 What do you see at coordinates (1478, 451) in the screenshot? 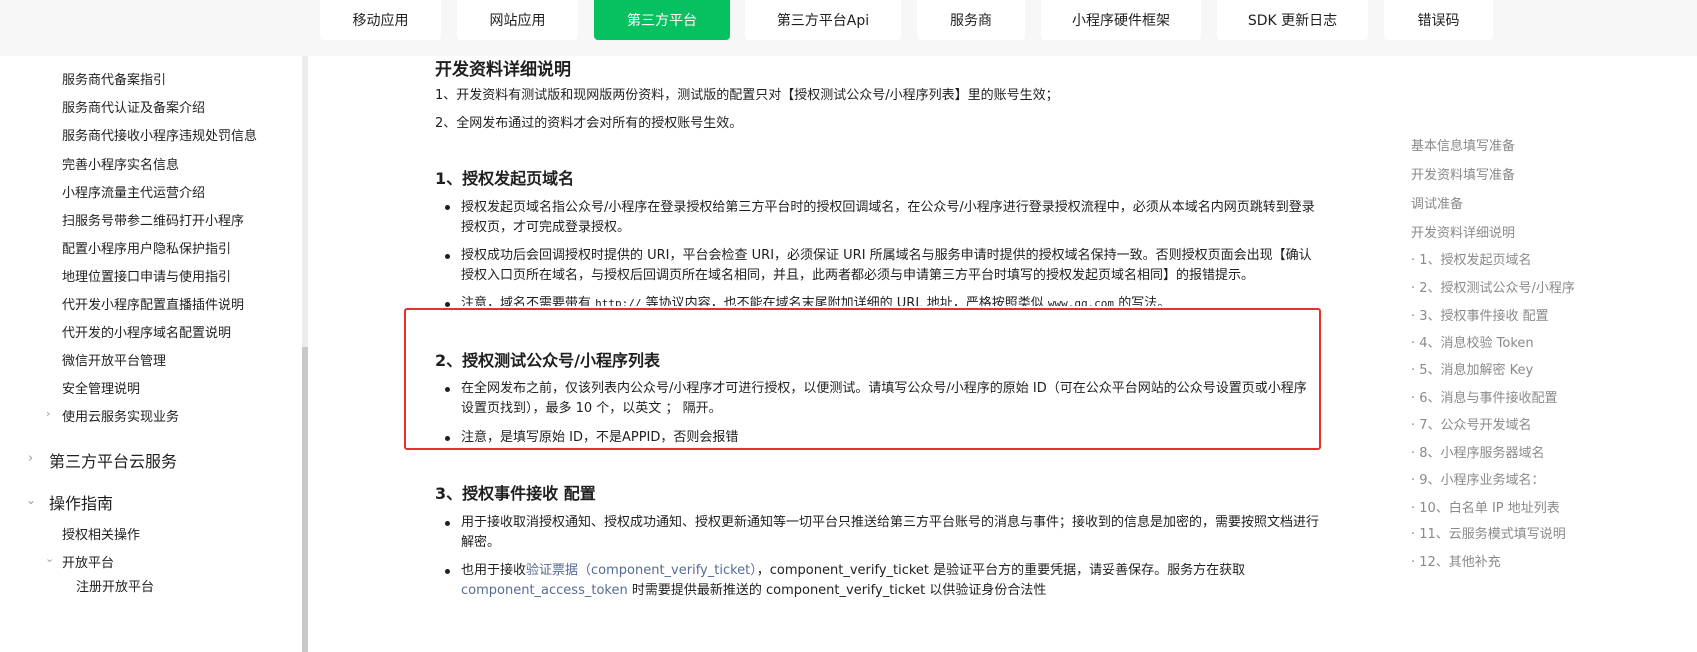
I see `toc-item: · 8、小程序服务器域名` at bounding box center [1478, 451].